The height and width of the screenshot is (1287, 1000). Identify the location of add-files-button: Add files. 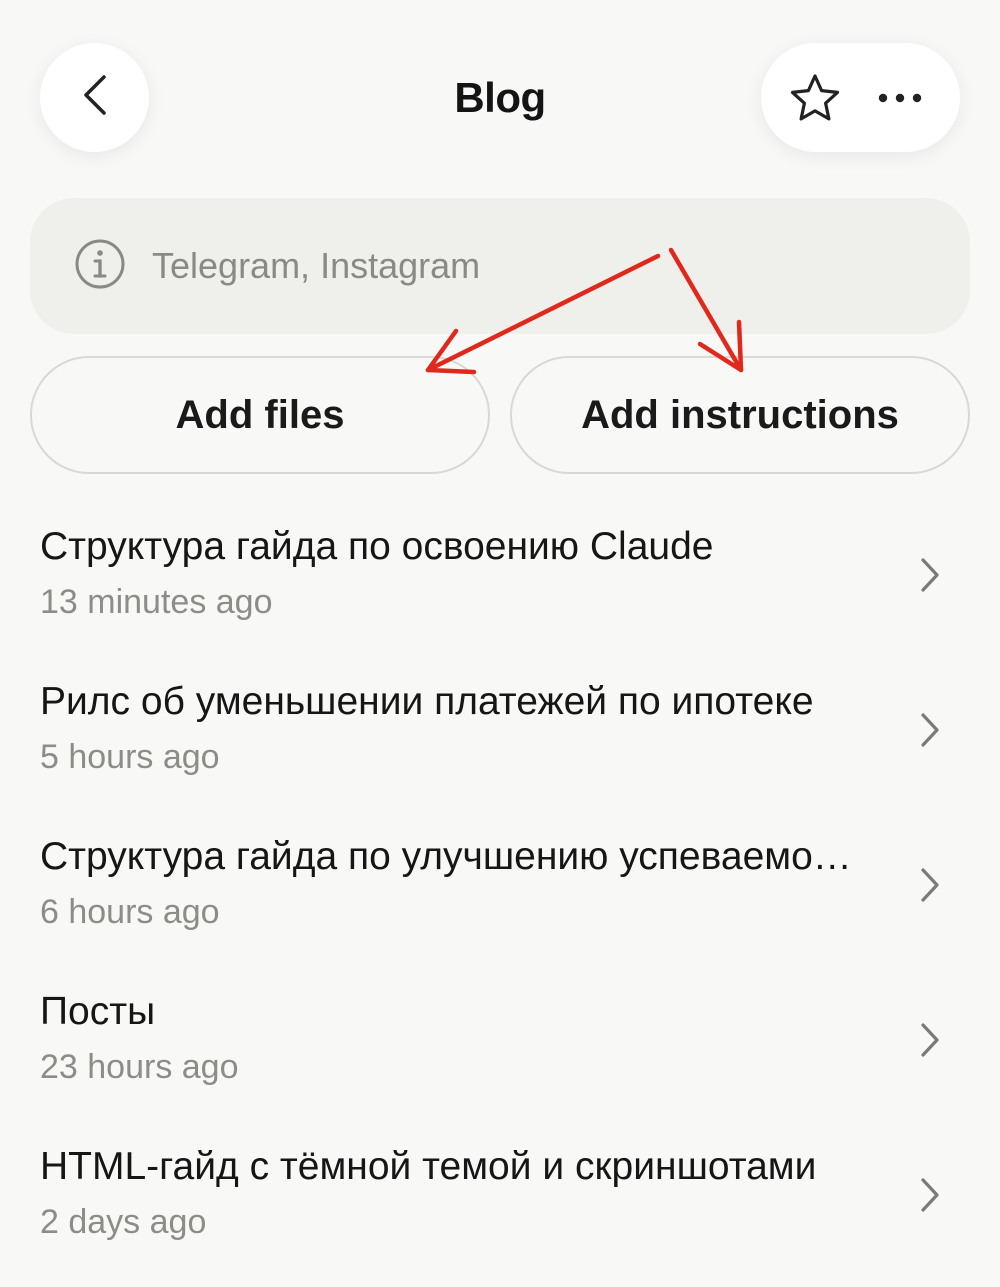
(260, 415).